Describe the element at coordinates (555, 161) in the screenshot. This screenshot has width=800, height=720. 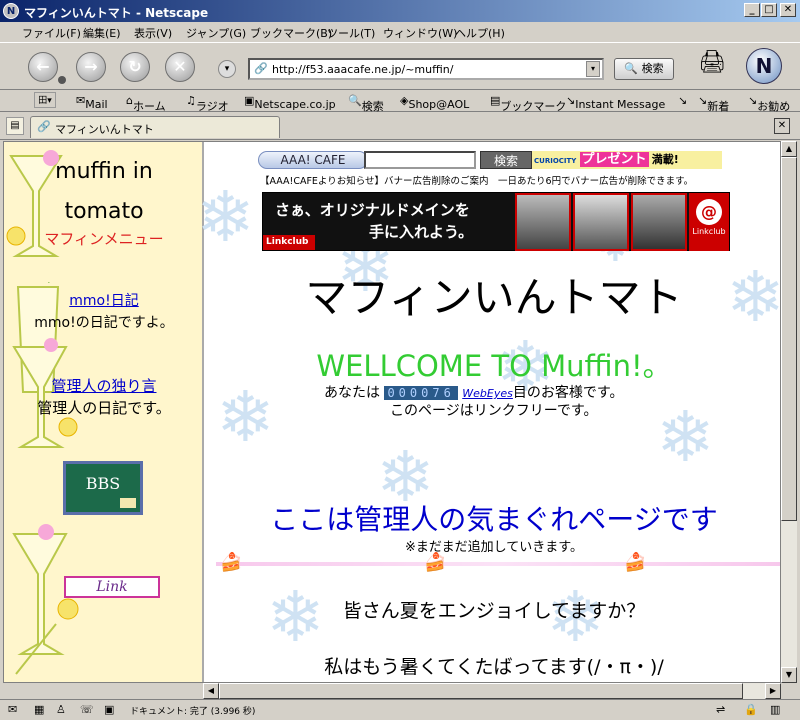
I see `curiocity-logo: CURIOCITY` at that location.